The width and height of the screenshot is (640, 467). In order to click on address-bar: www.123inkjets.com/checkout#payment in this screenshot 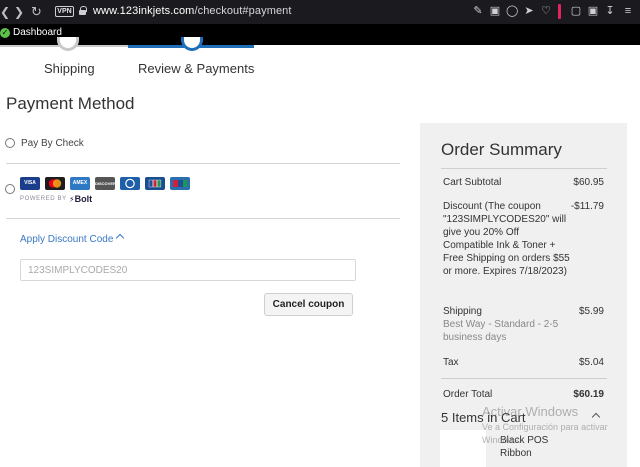, I will do `click(192, 11)`.